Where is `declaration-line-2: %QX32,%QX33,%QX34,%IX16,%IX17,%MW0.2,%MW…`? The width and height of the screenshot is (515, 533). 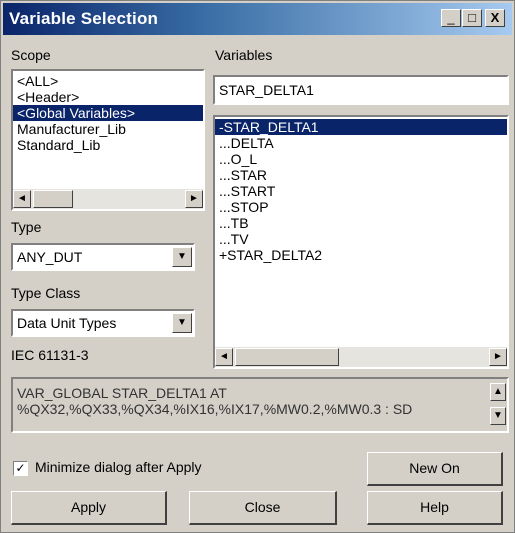
declaration-line-2: %QX32,%QX33,%QX34,%IX16,%IX17,%MW0.2,%MW… is located at coordinates (215, 409).